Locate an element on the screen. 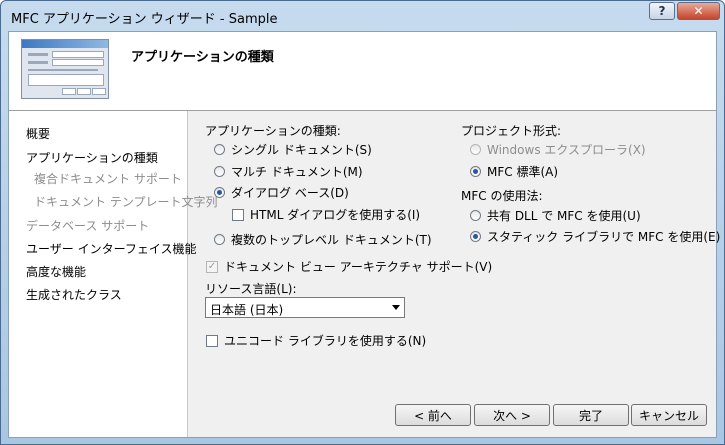 This screenshot has width=725, height=445. sidebar-item-document-template-strings: ドキュメント テンプレート文字列 is located at coordinates (126, 202).